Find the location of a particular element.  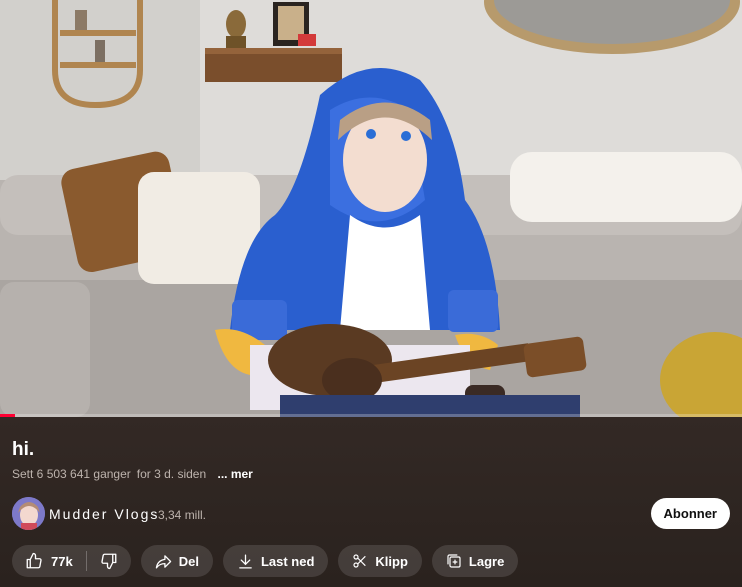

action-bar: 77k Del Last ned Klipp Lagre is located at coordinates (265, 561).